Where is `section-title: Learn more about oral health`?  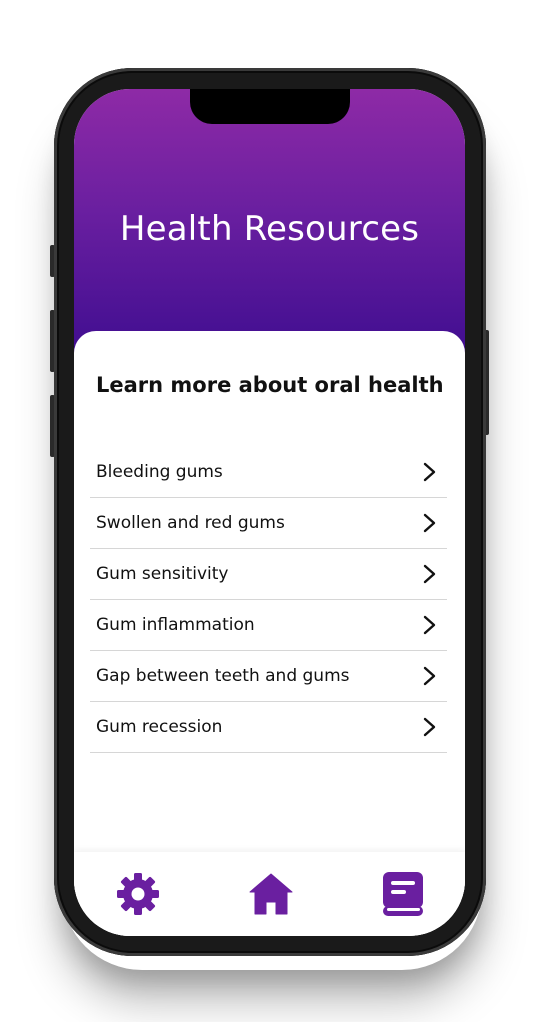 section-title: Learn more about oral health is located at coordinates (270, 385).